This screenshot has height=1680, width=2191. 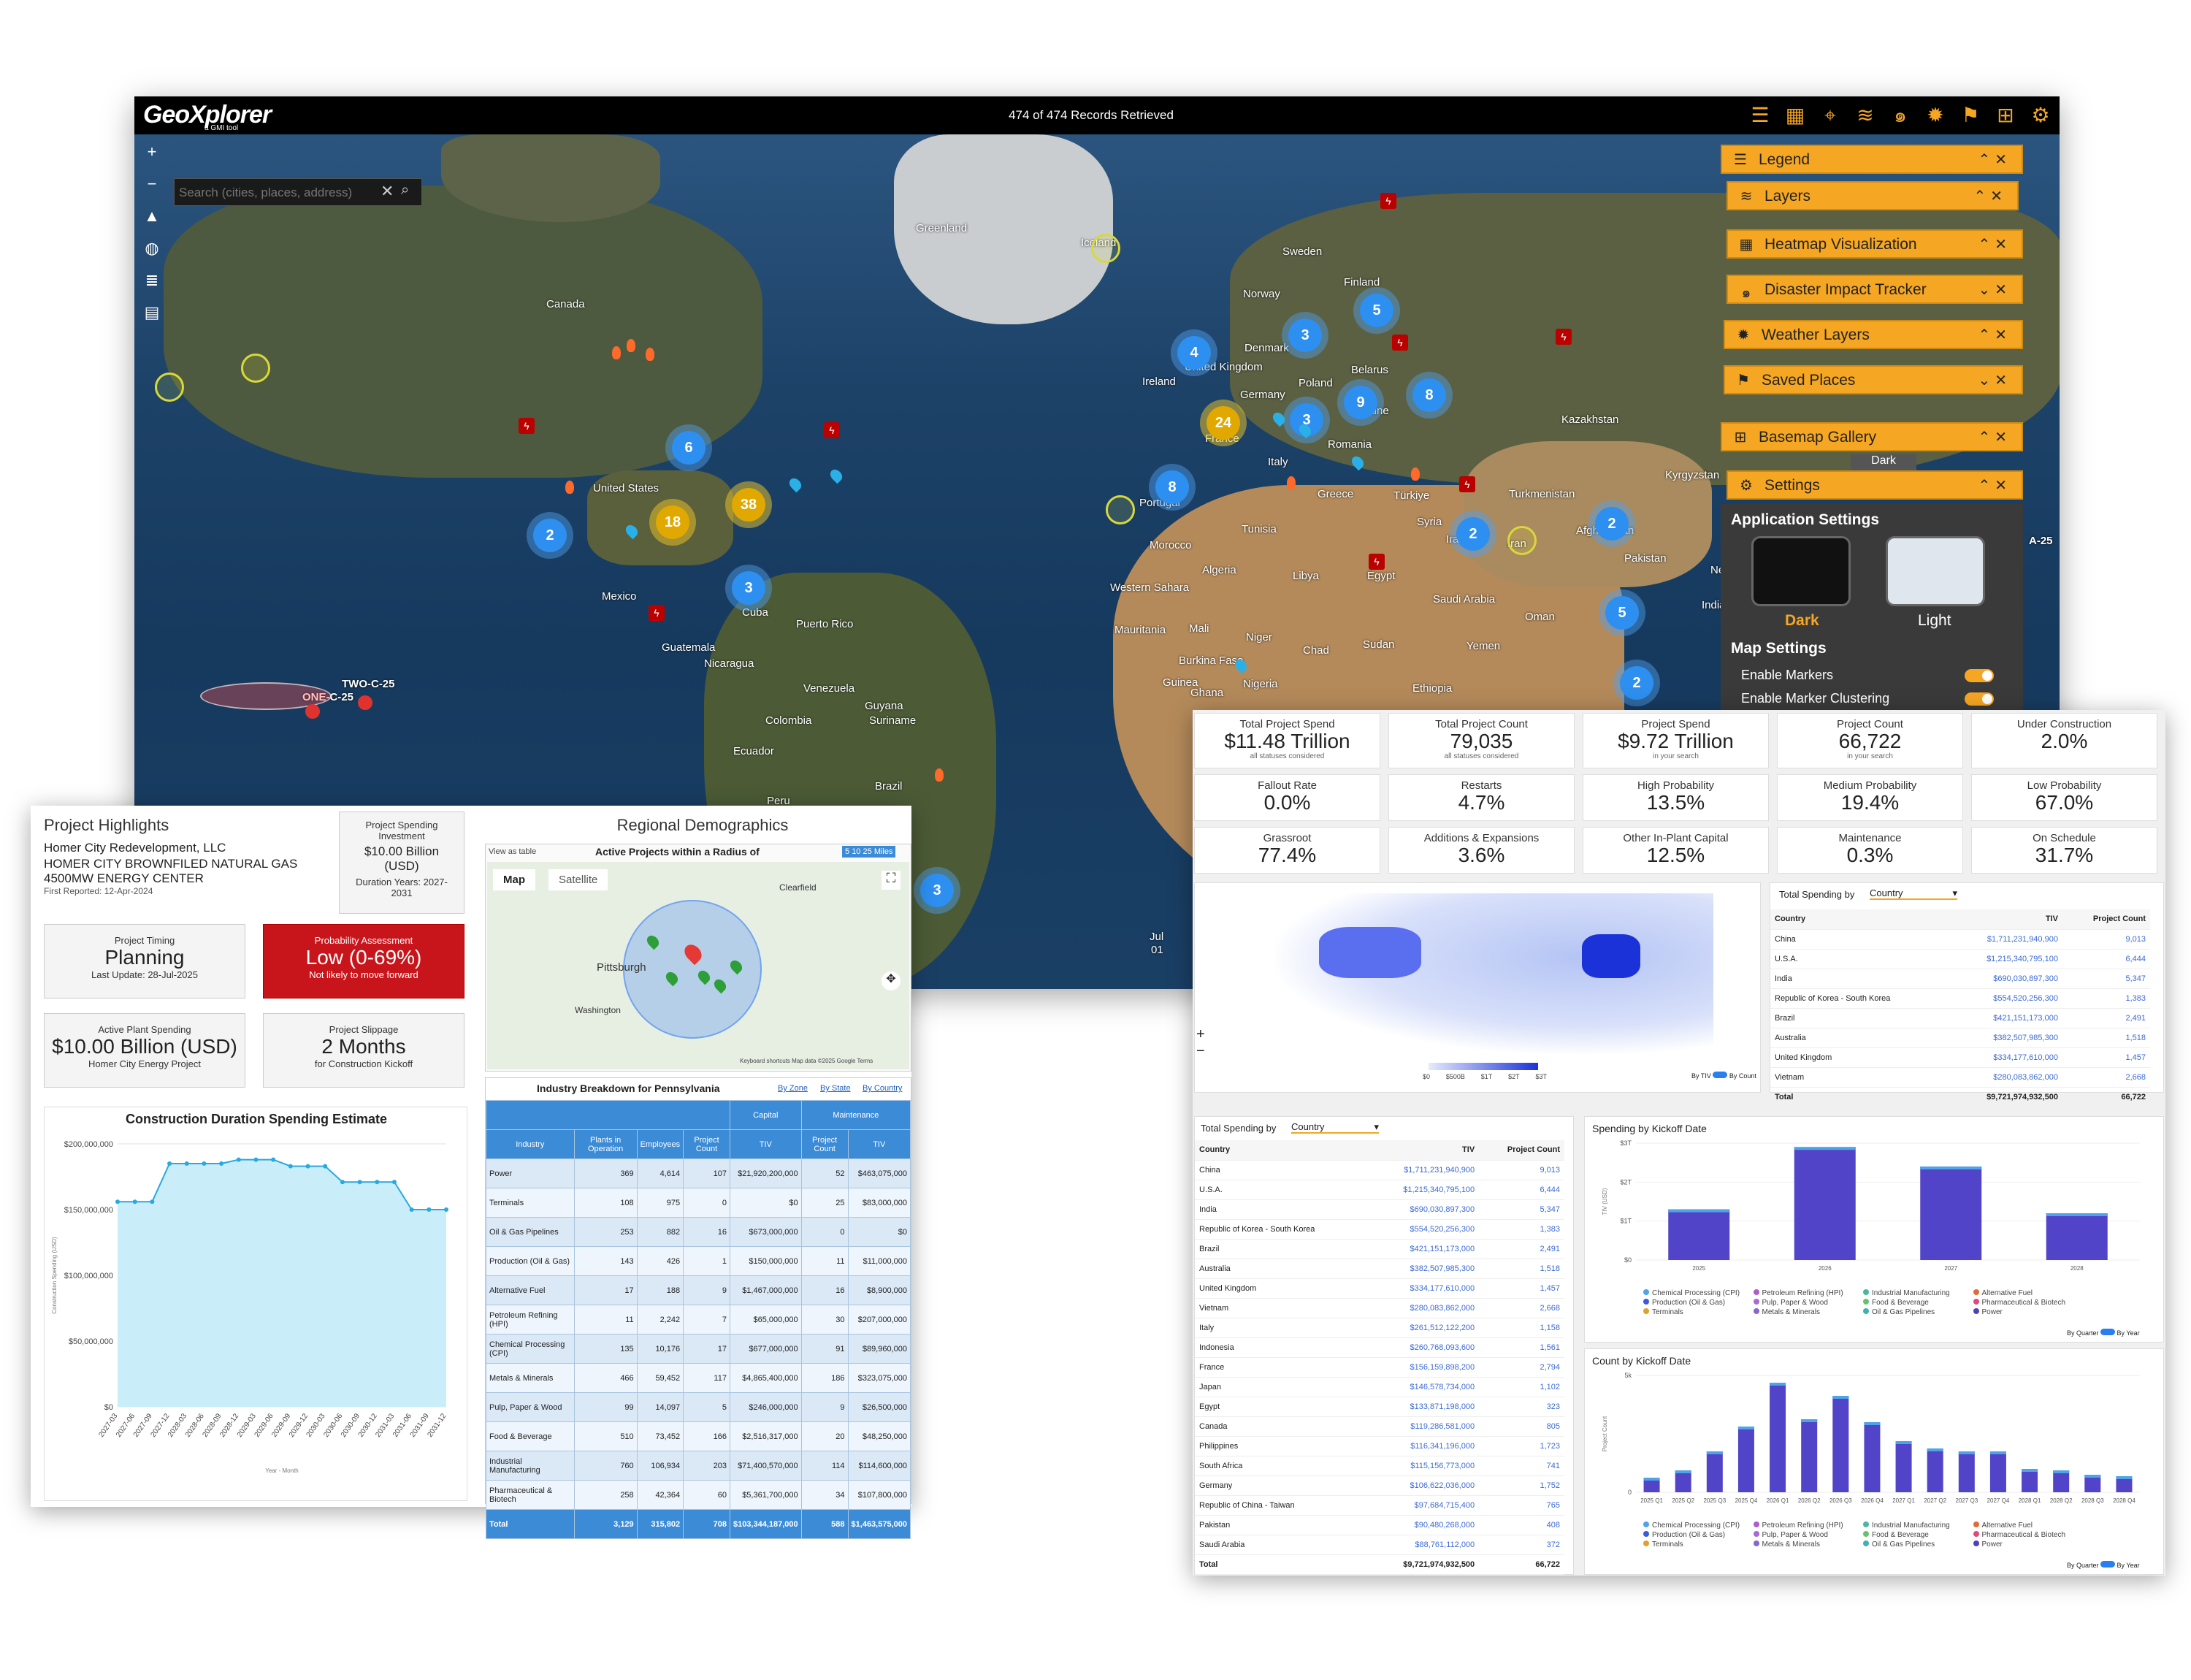 What do you see at coordinates (1994, 289) in the screenshot?
I see `expand-close-icons: ⌄✕` at bounding box center [1994, 289].